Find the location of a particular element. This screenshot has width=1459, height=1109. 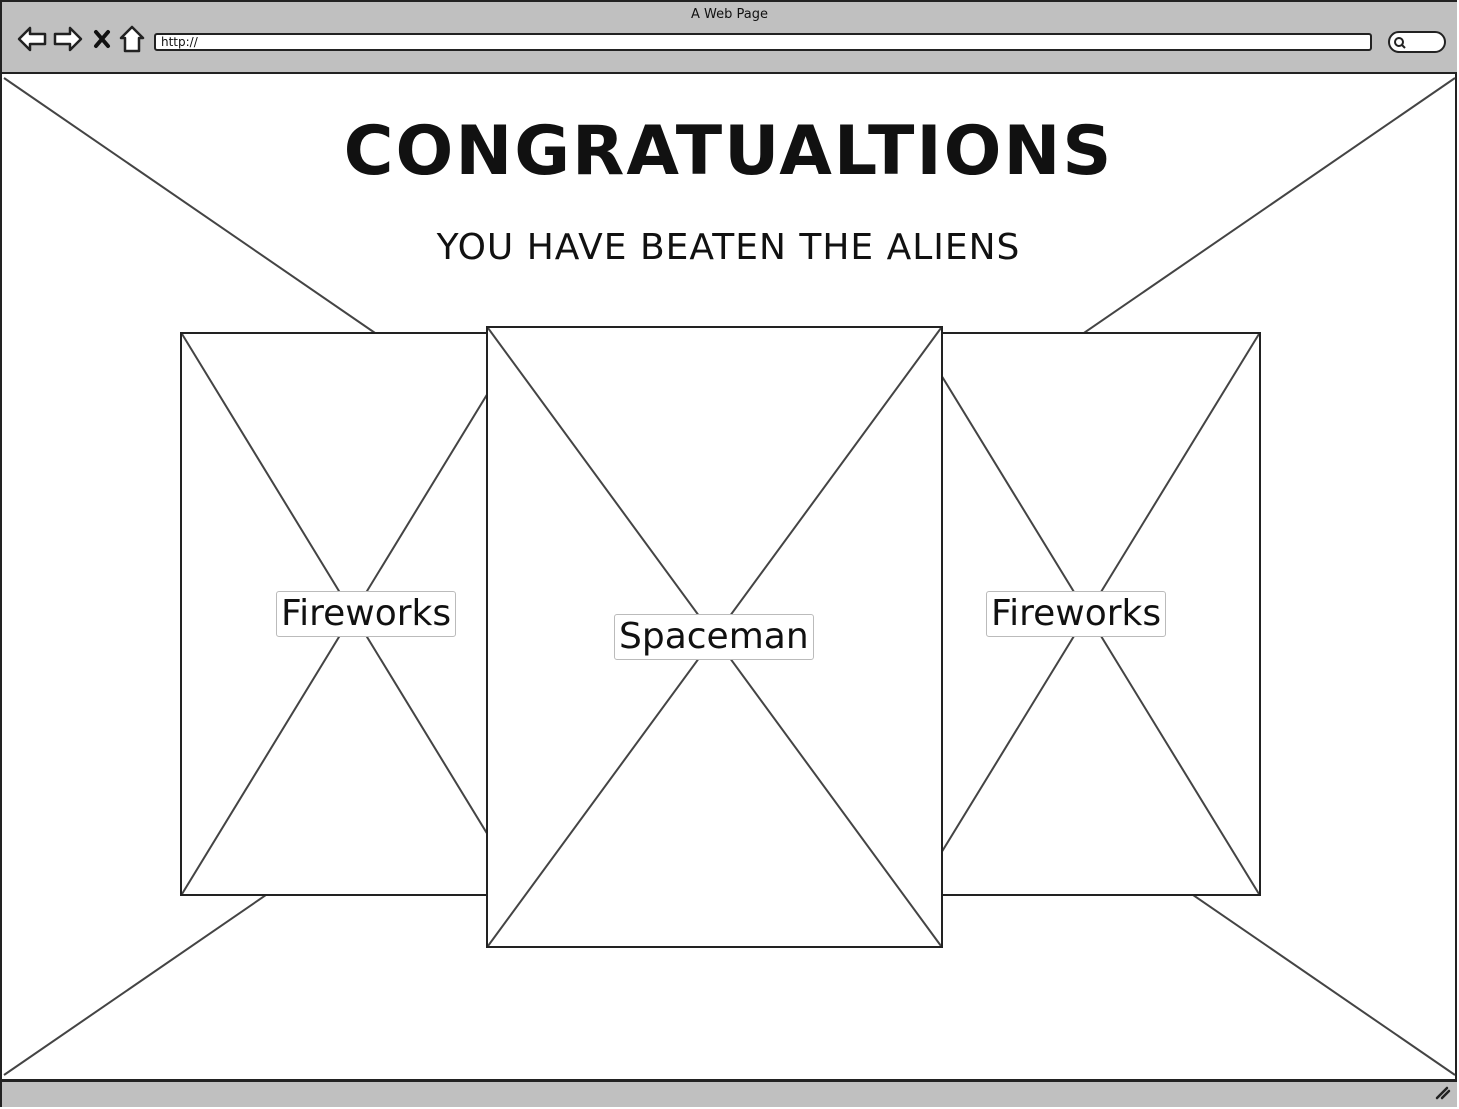

image-label-left: Fireworks is located at coordinates (366, 614).